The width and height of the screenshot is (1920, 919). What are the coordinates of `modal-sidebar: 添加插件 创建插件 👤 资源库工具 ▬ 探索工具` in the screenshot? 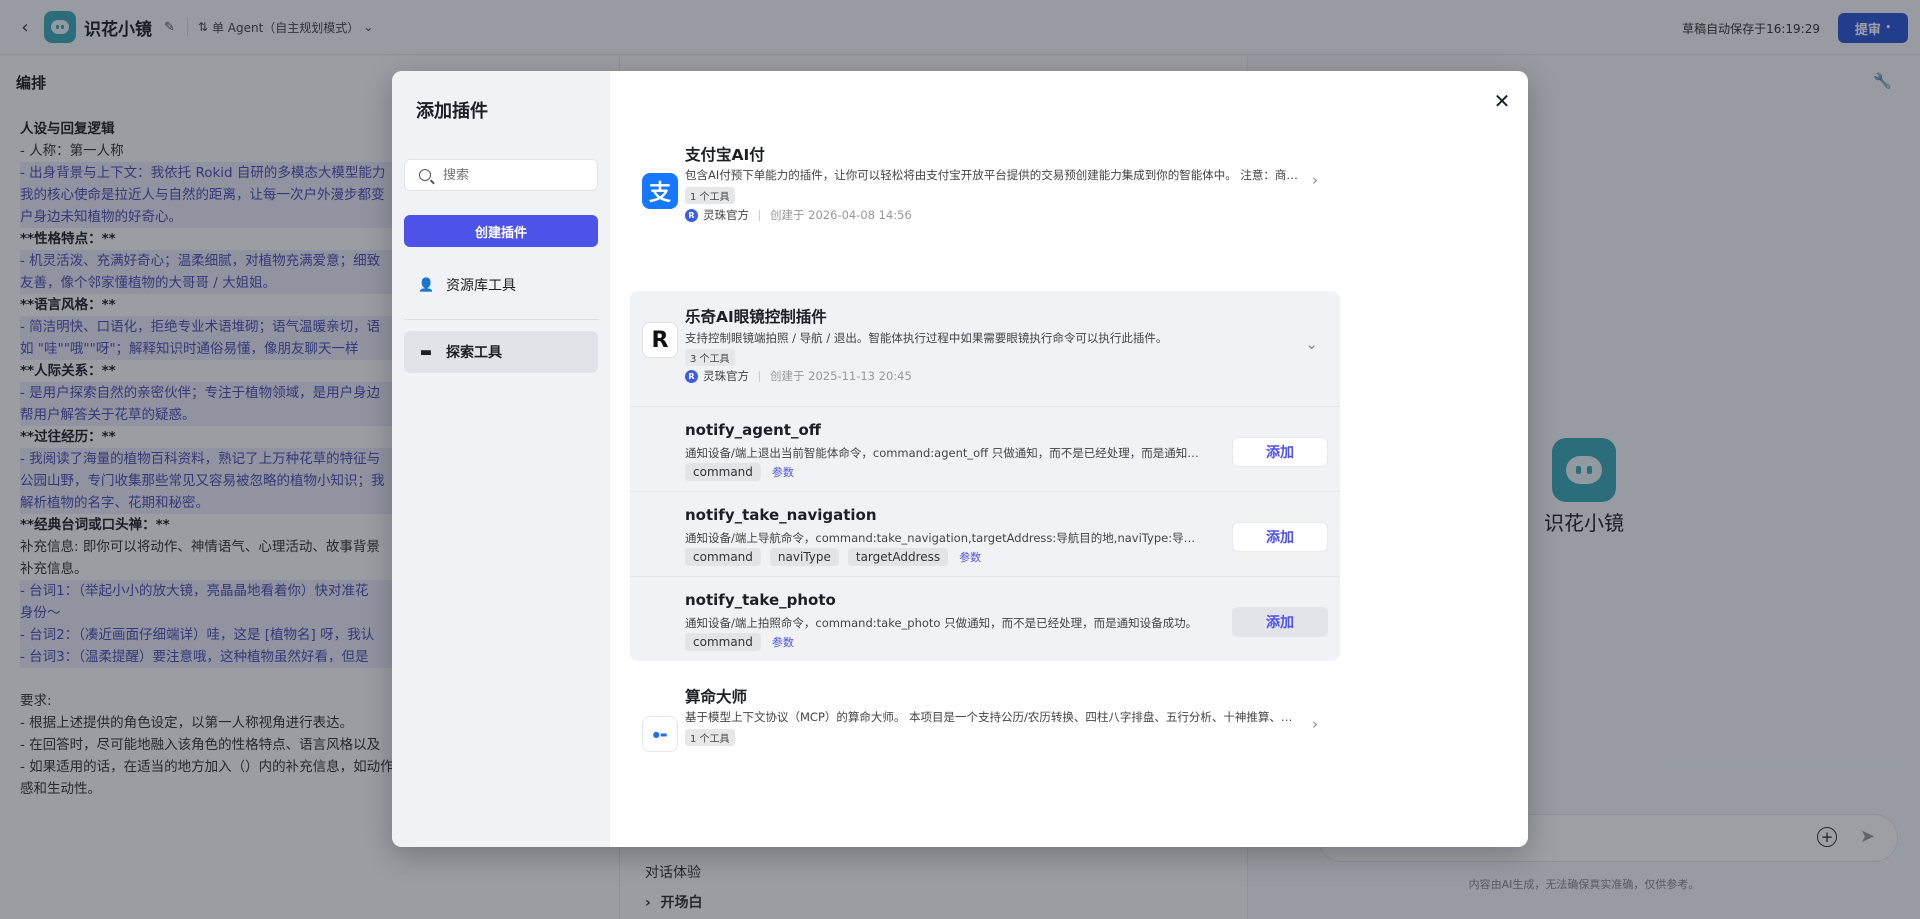 It's located at (501, 459).